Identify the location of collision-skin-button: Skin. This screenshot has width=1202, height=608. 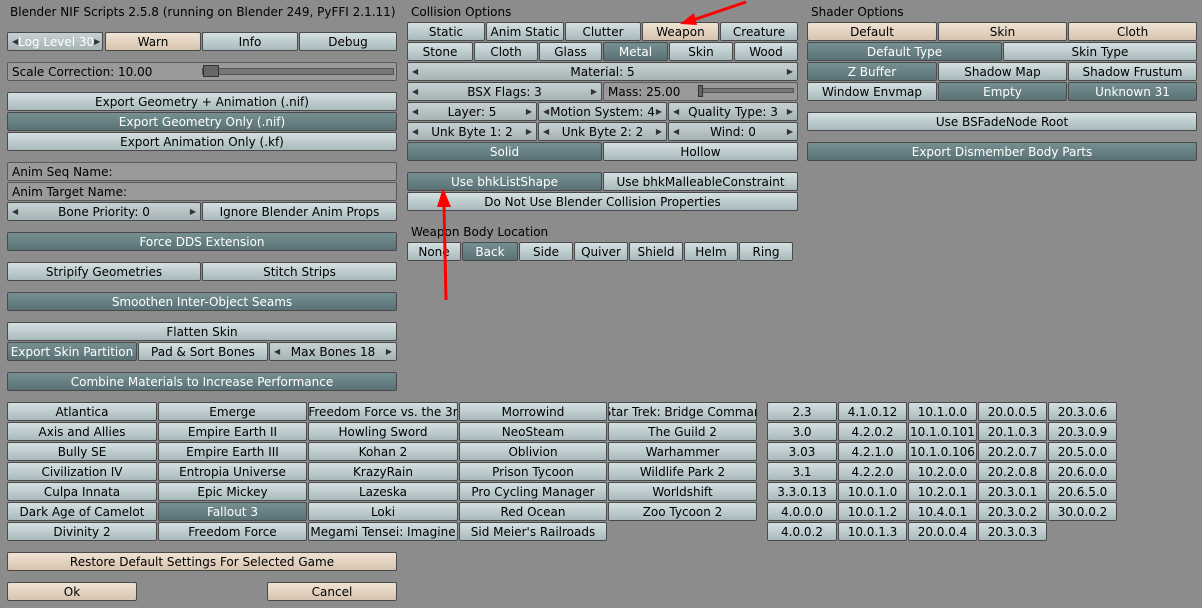
(701, 51).